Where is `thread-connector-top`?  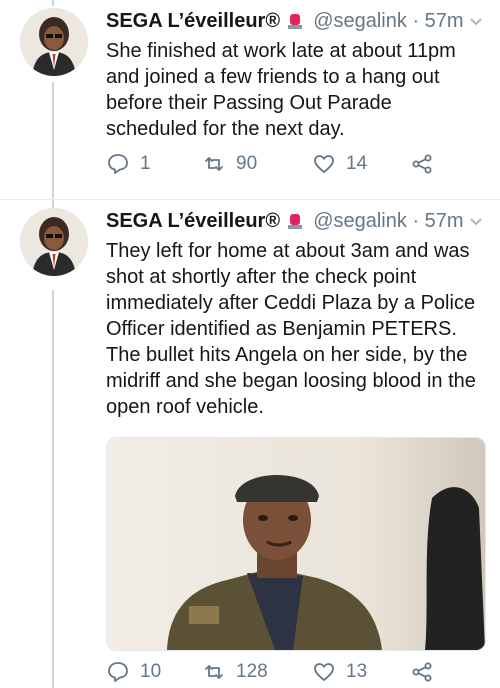 thread-connector-top is located at coordinates (53, 3).